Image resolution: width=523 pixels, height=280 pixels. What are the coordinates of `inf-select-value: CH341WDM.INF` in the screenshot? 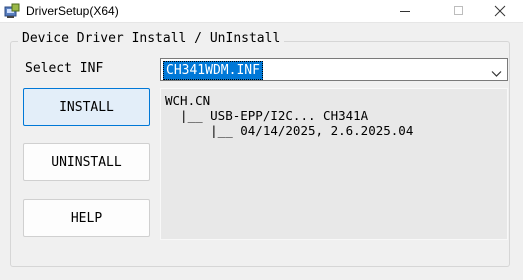 It's located at (213, 70).